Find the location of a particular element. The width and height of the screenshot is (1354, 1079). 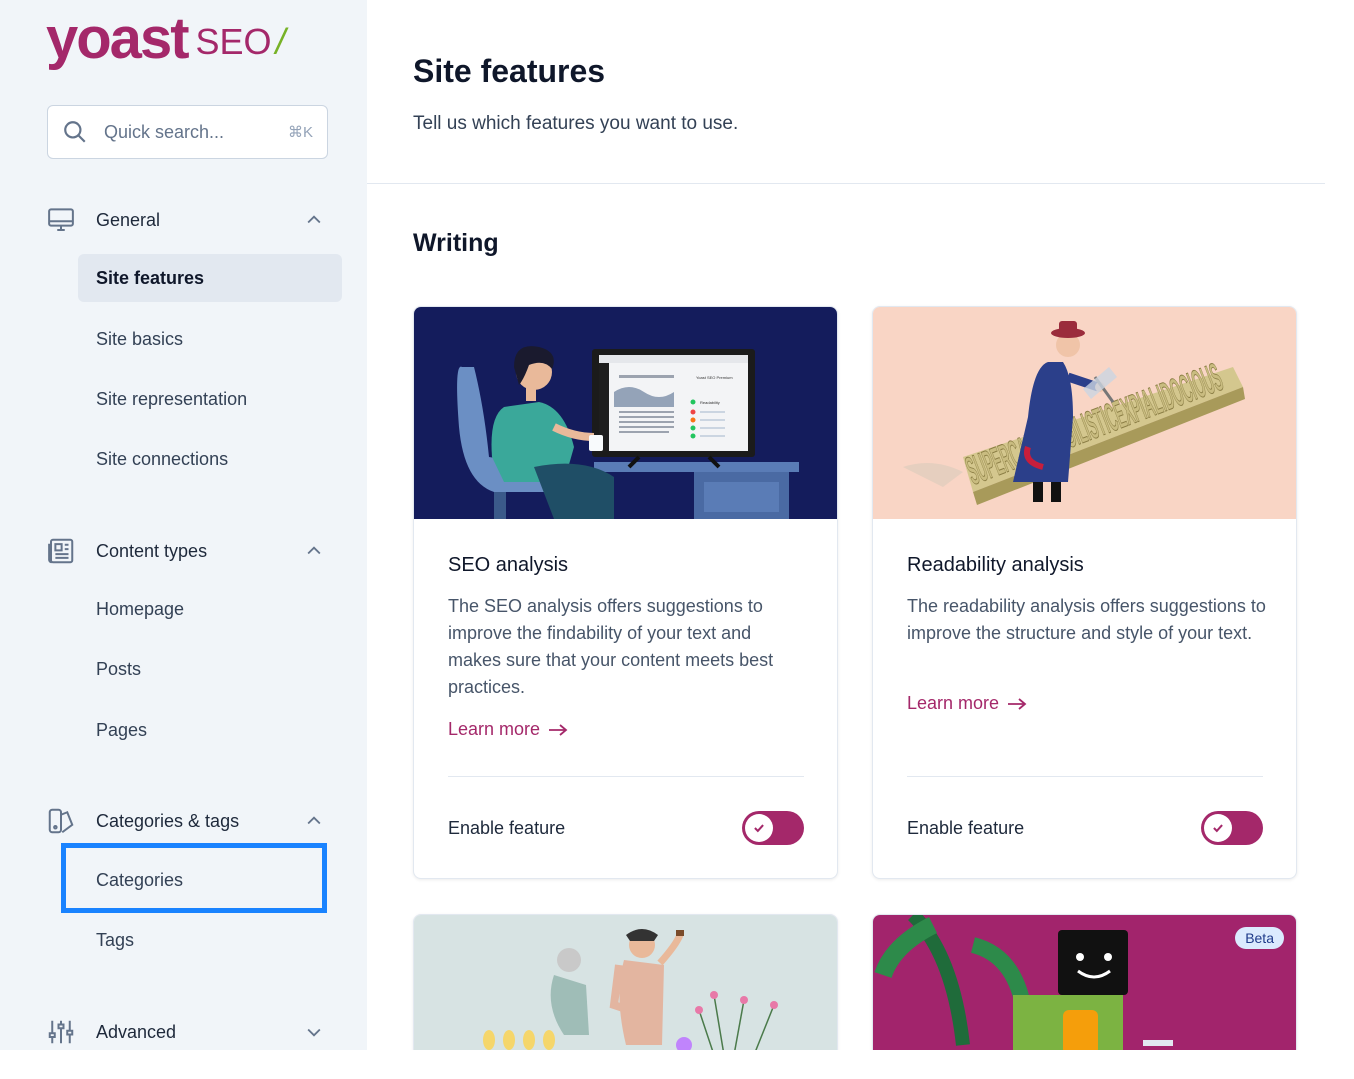

sidebar-item-pages: Pages is located at coordinates (210, 730).